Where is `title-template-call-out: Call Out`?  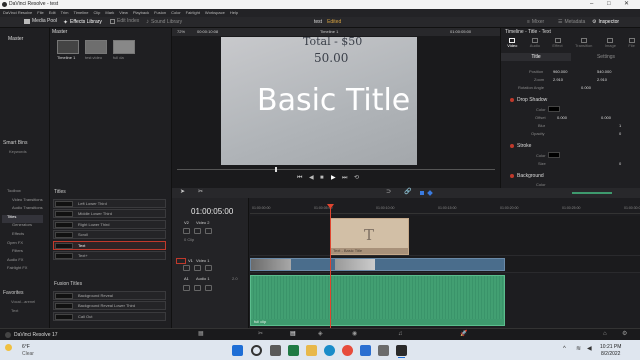
title-template-call-out: Call Out is located at coordinates (109, 316).